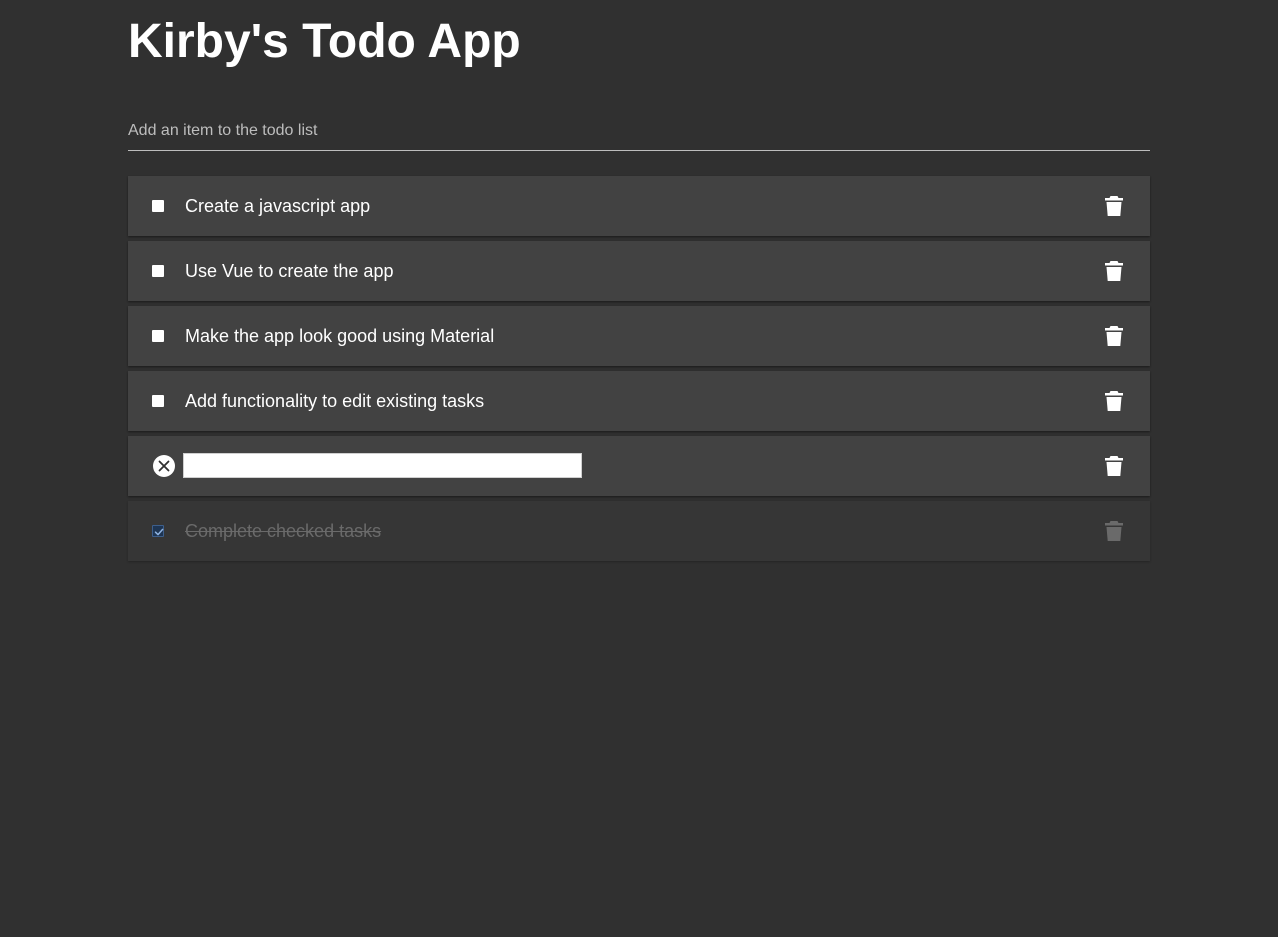 The width and height of the screenshot is (1278, 937). I want to click on todo-label: Complete checked tasks, so click(283, 531).